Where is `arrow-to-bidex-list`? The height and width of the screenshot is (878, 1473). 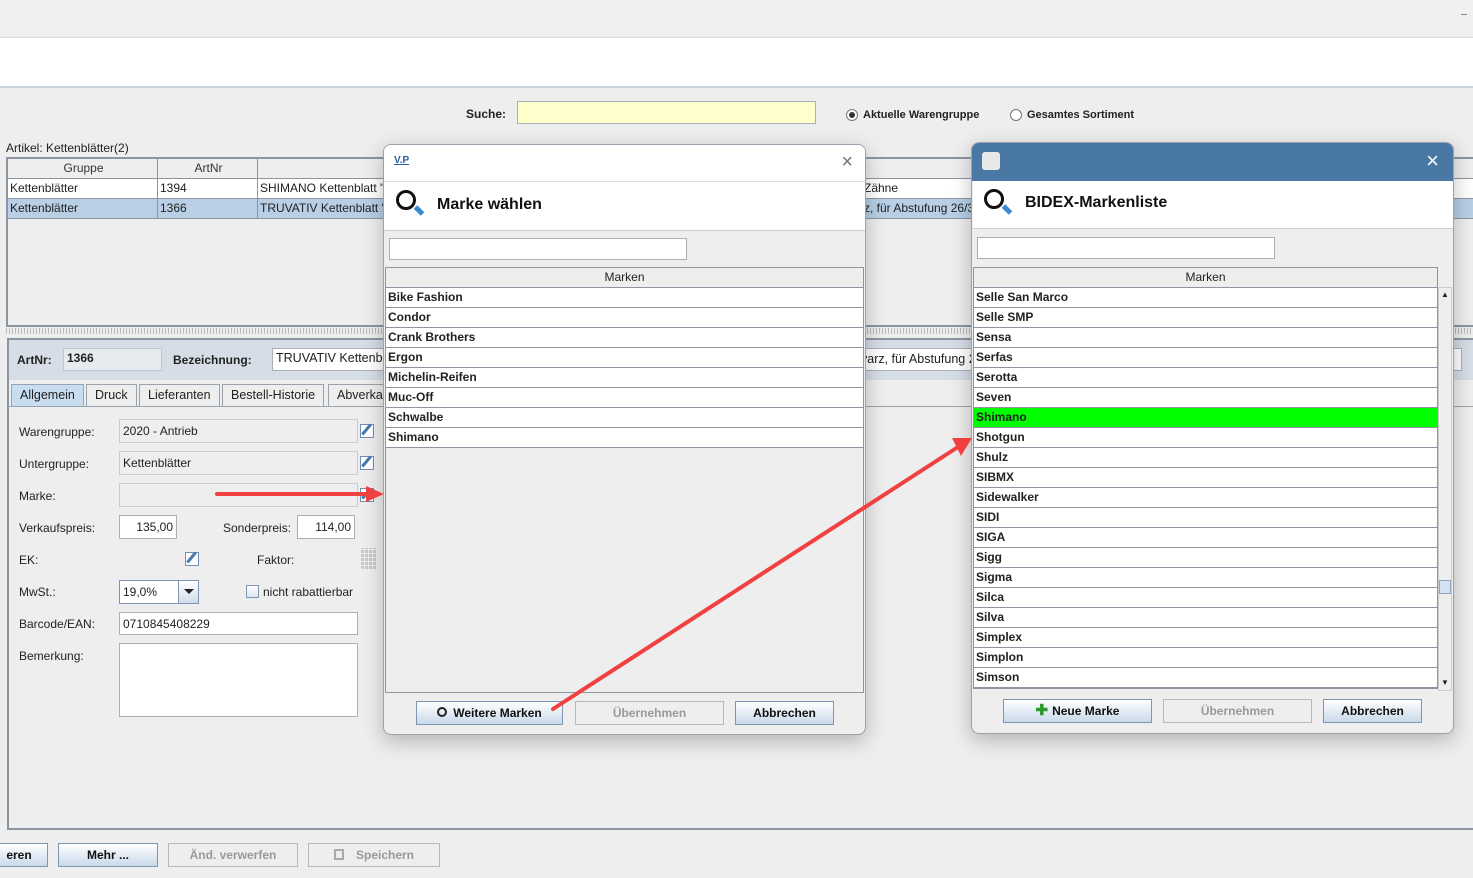 arrow-to-bidex-list is located at coordinates (755, 578).